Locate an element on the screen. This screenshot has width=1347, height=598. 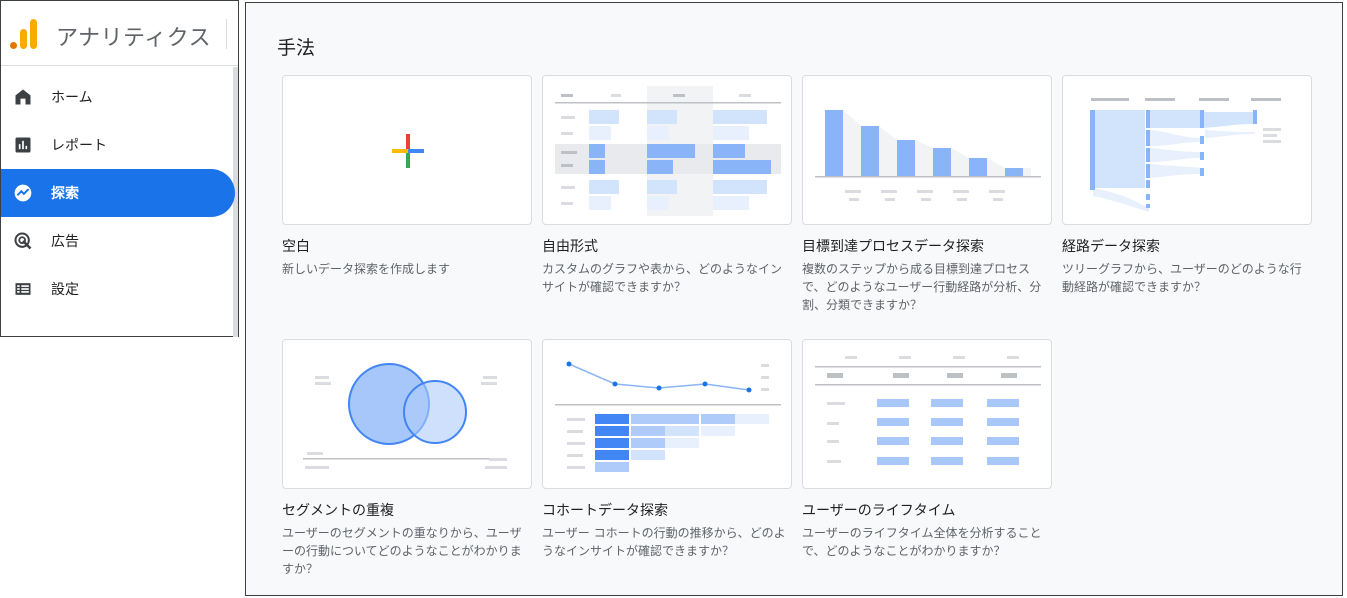
sidebar: アナリティクス ホーム レポート 探索 広告 設定 is located at coordinates (119, 168).